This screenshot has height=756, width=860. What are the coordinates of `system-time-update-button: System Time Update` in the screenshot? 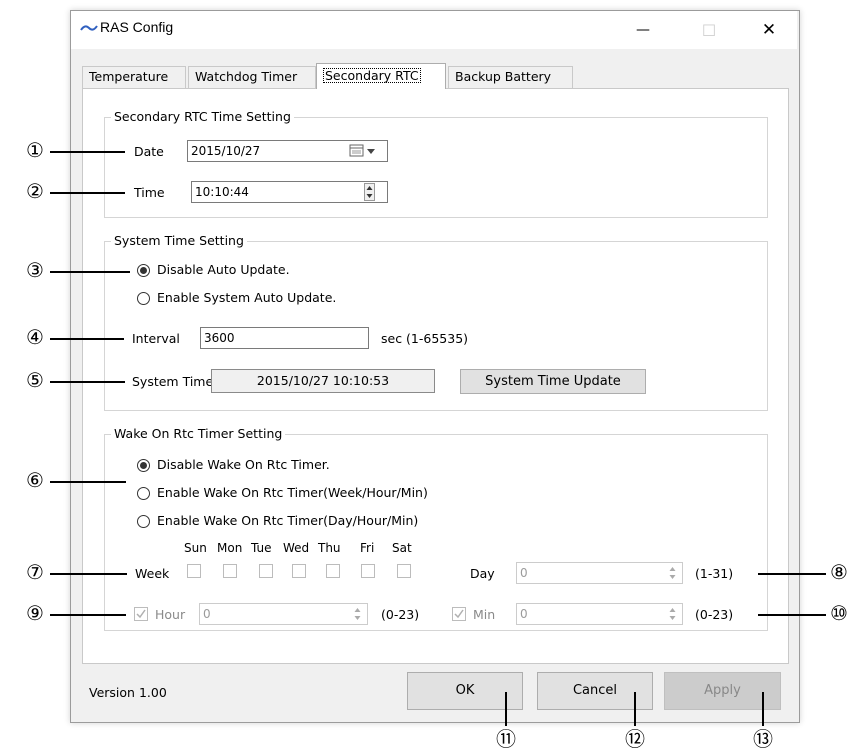 It's located at (553, 381).